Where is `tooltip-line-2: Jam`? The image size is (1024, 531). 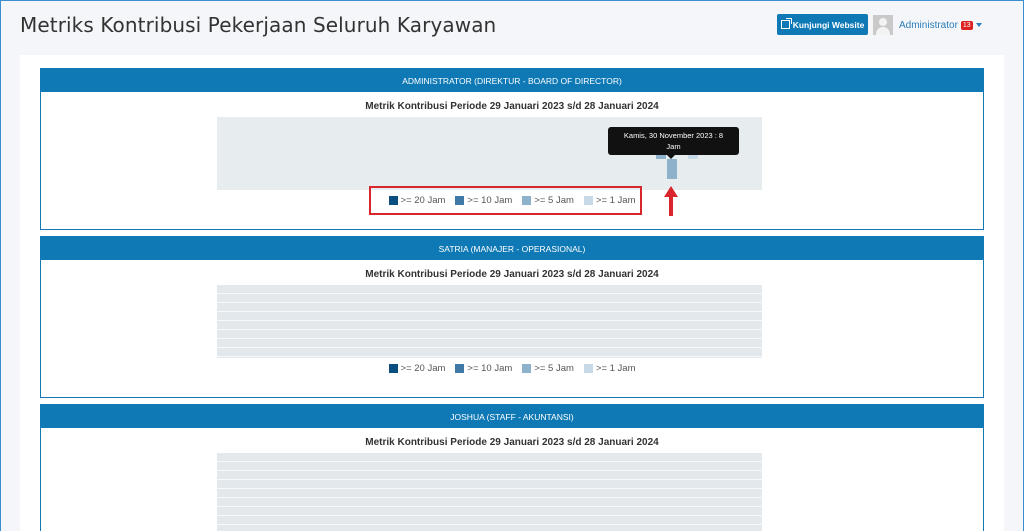 tooltip-line-2: Jam is located at coordinates (673, 146).